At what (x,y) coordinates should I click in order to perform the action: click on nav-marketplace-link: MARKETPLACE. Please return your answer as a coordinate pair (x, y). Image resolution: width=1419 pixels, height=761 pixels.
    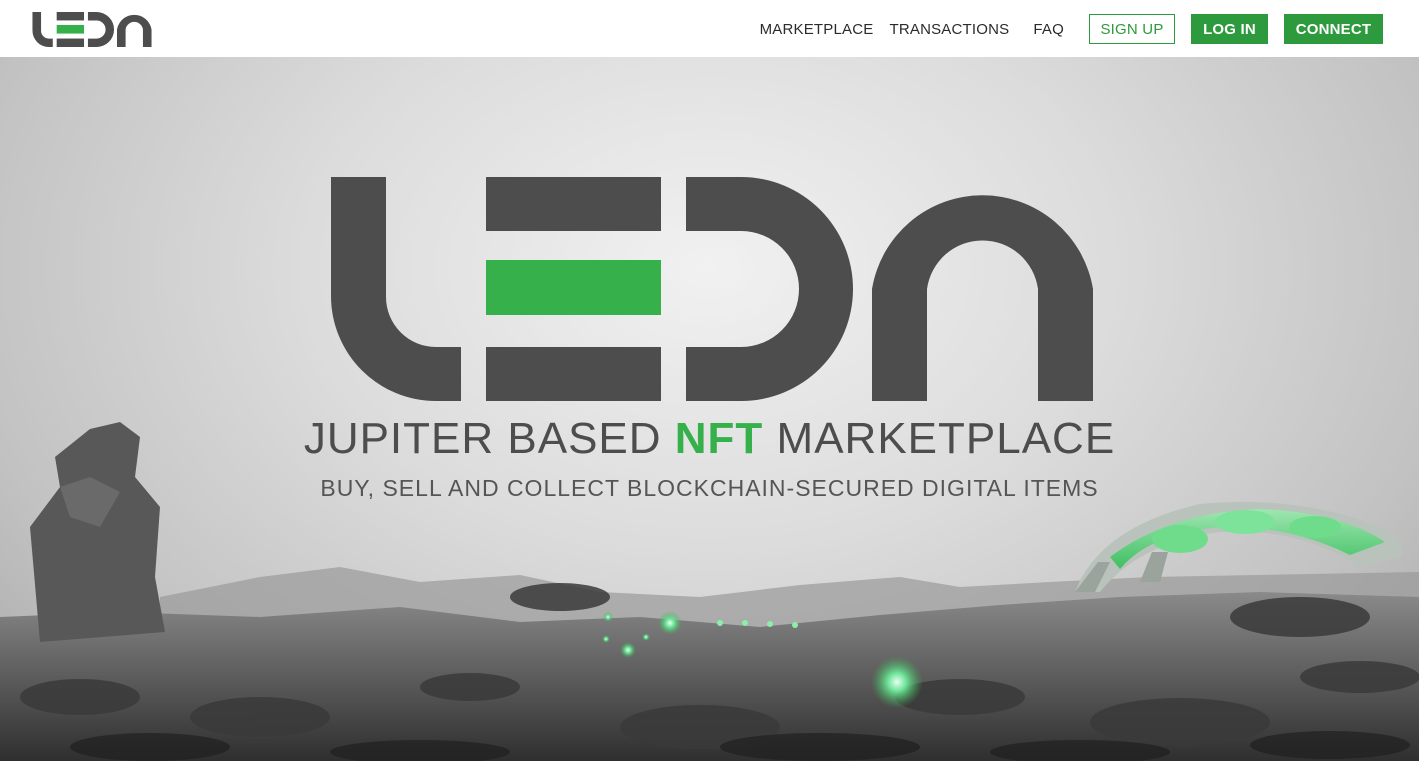
    Looking at the image, I should click on (817, 29).